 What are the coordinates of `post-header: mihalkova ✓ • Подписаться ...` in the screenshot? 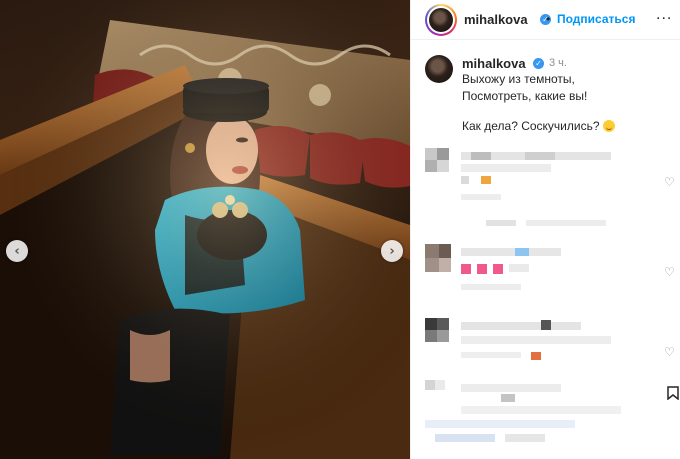 It's located at (545, 20).